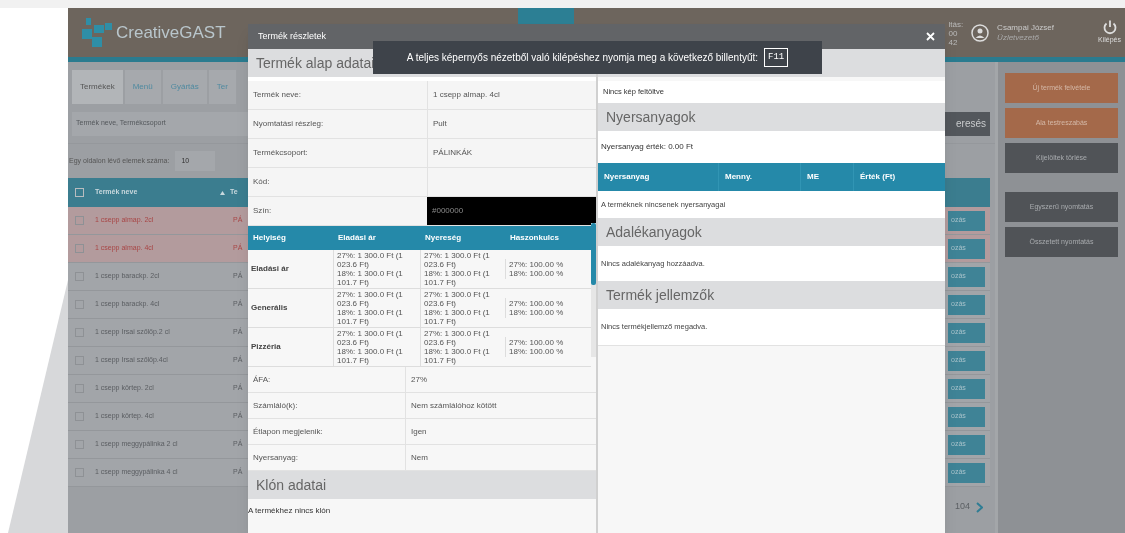 This screenshot has height=533, width=1125. I want to click on user-name: Csampai József, so click(1026, 27).